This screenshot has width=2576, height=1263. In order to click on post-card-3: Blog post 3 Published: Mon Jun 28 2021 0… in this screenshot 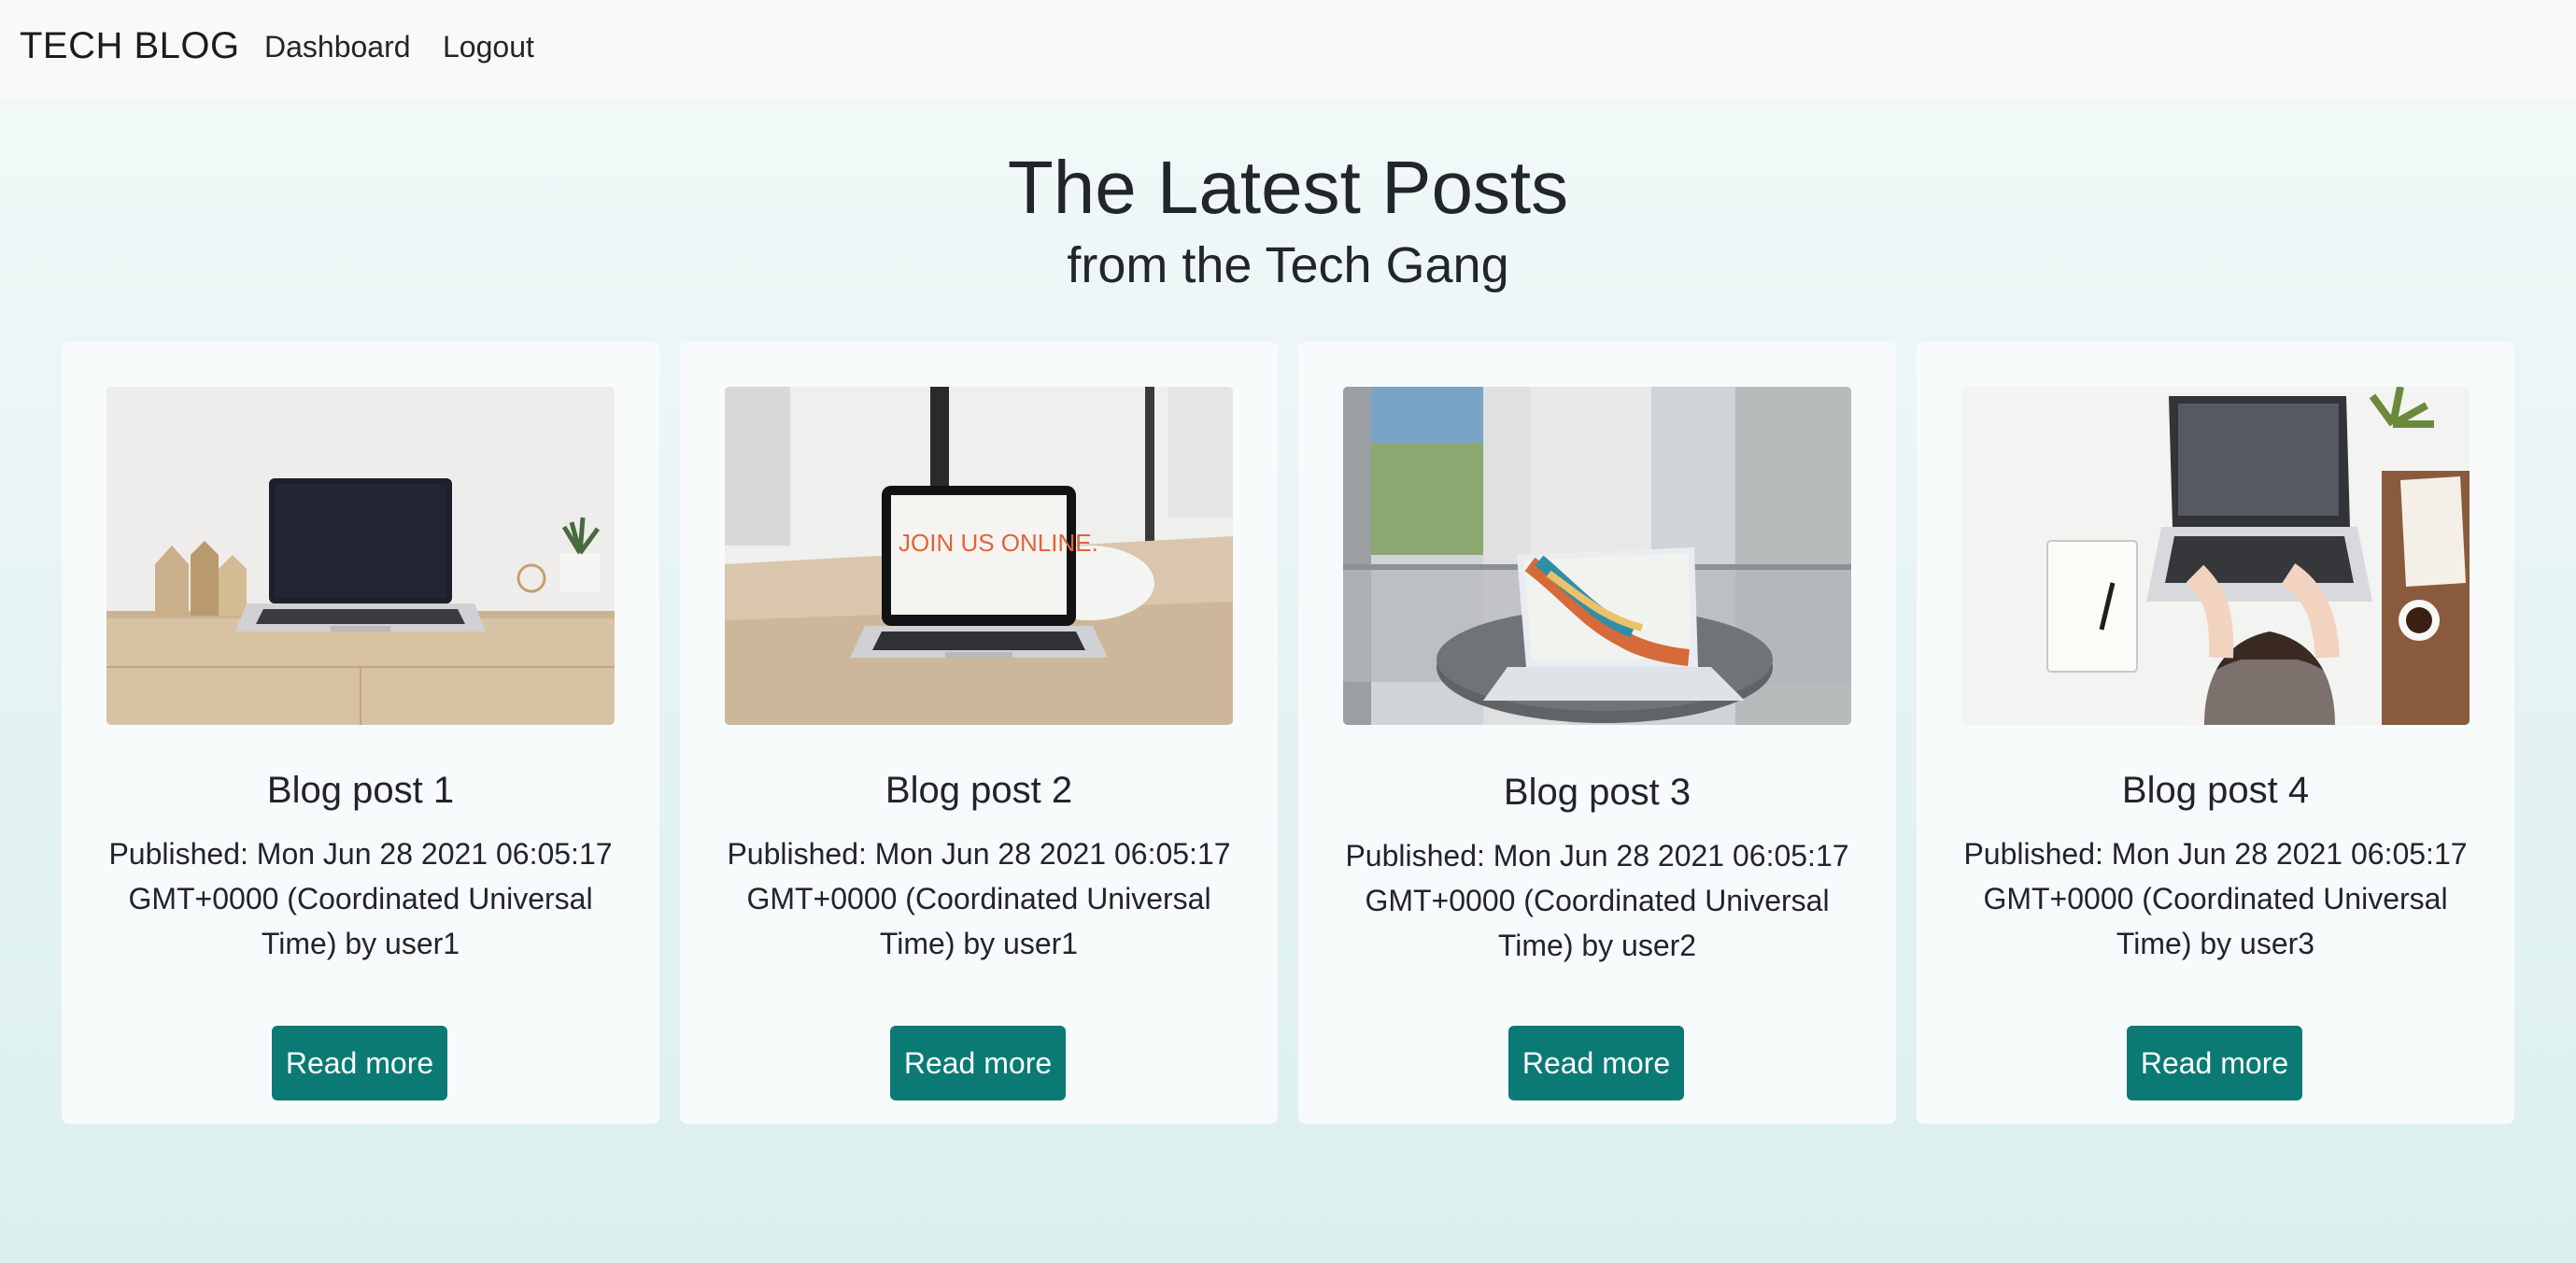, I will do `click(1597, 733)`.